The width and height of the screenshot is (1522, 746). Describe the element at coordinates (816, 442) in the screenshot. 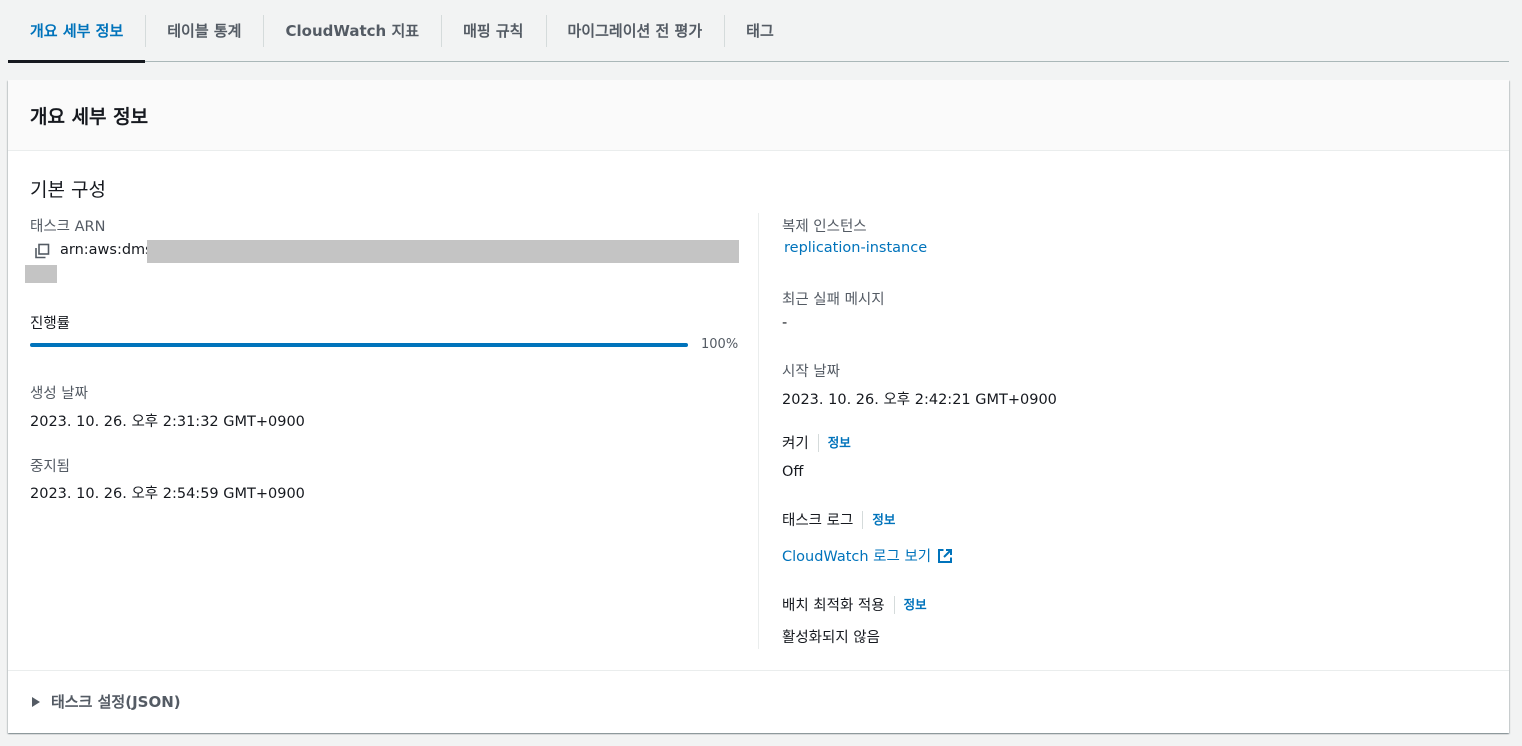

I see `enabled-field: 켜기 정보` at that location.